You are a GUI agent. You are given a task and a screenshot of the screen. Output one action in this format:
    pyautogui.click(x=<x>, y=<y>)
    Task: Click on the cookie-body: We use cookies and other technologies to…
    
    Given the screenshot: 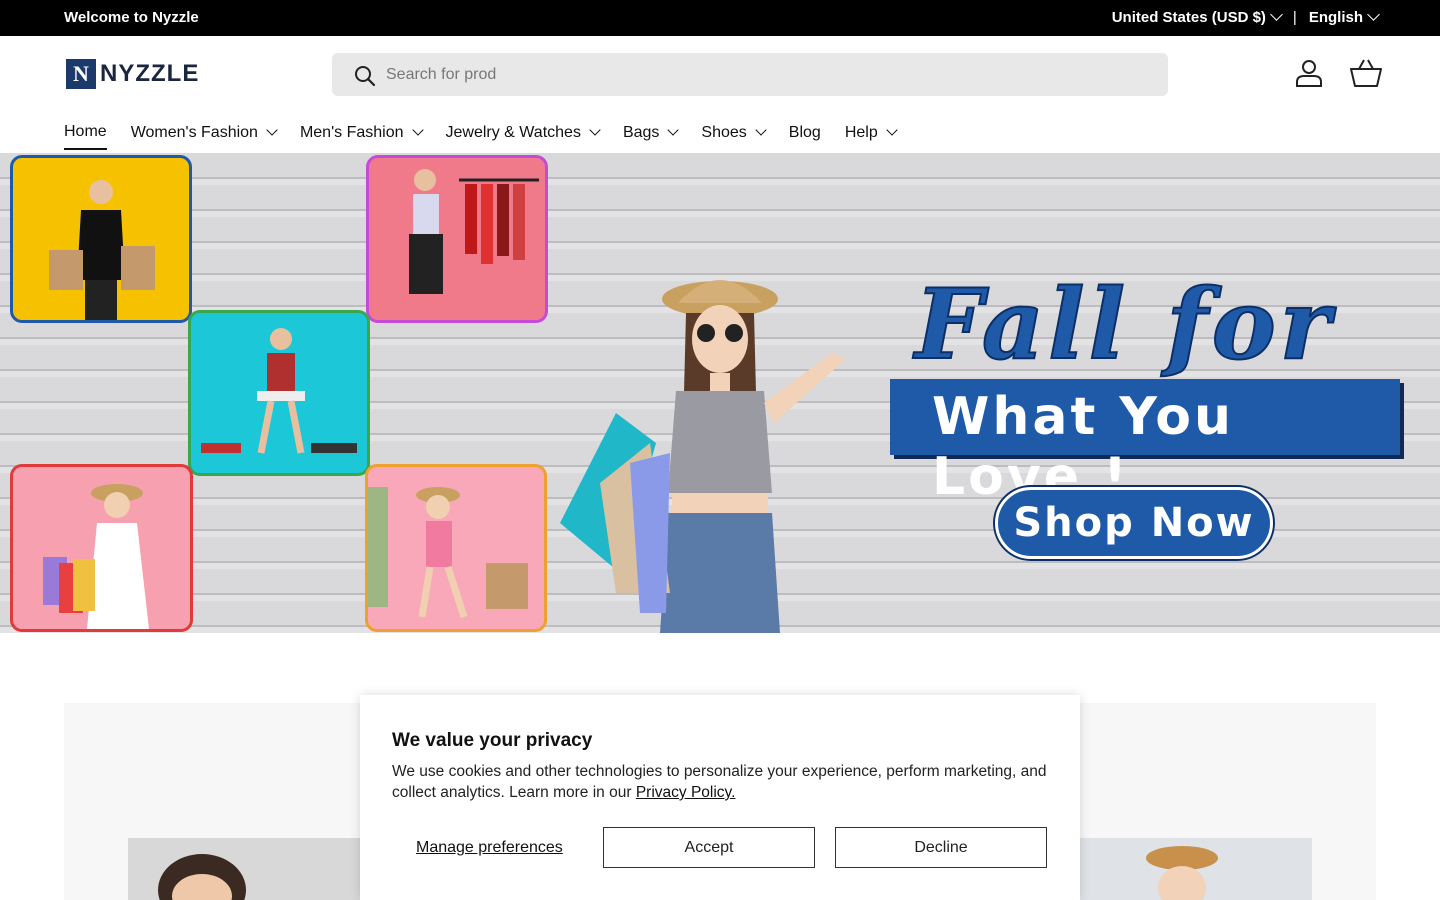 What is the action you would take?
    pyautogui.click(x=722, y=782)
    